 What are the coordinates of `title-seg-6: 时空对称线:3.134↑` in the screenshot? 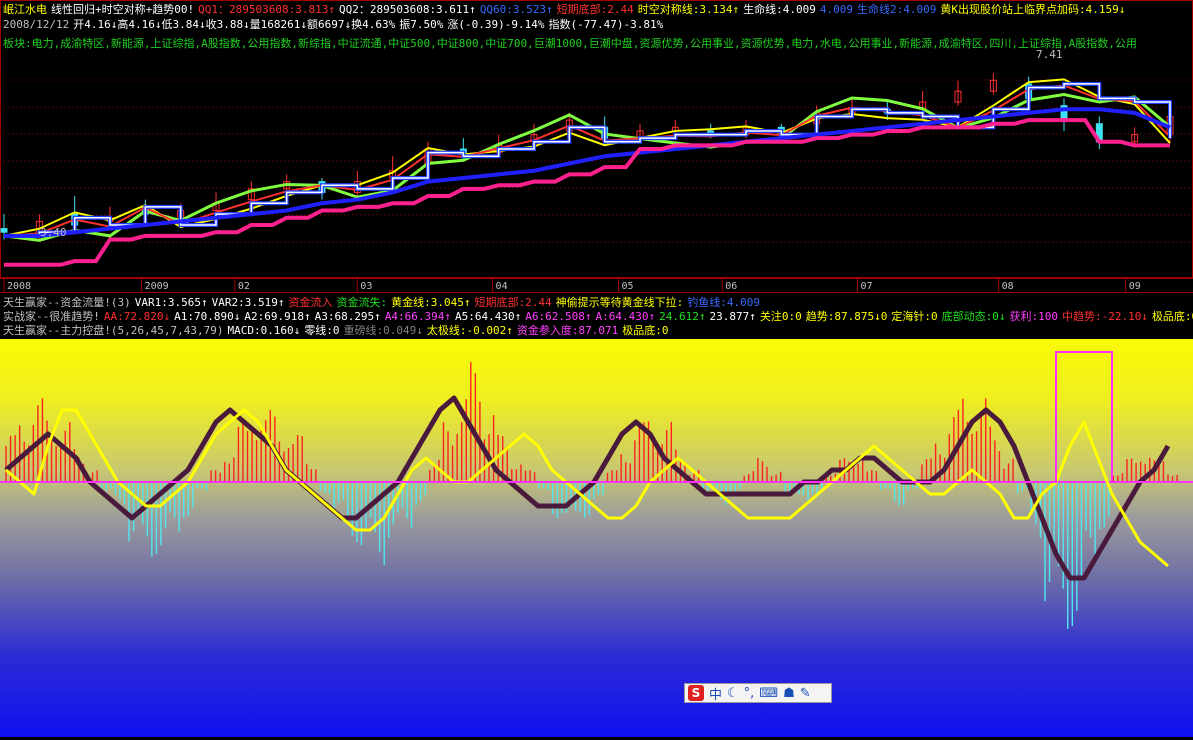 It's located at (688, 9).